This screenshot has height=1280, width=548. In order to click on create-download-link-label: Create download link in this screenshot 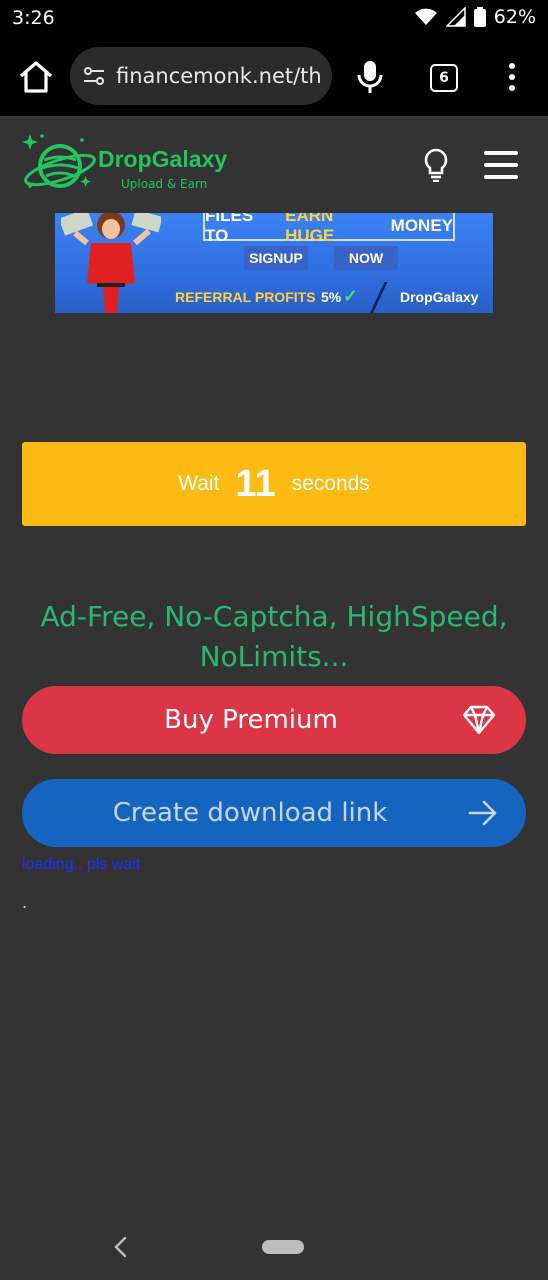, I will do `click(245, 813)`.